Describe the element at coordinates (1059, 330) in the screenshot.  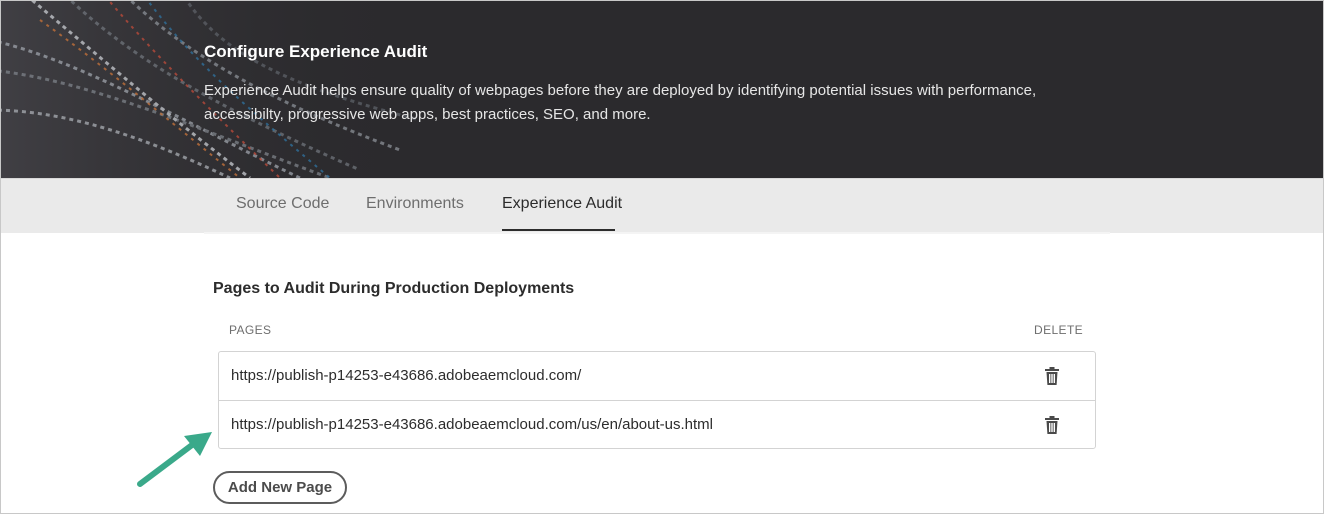
I see `column-header-delete: DELETE` at that location.